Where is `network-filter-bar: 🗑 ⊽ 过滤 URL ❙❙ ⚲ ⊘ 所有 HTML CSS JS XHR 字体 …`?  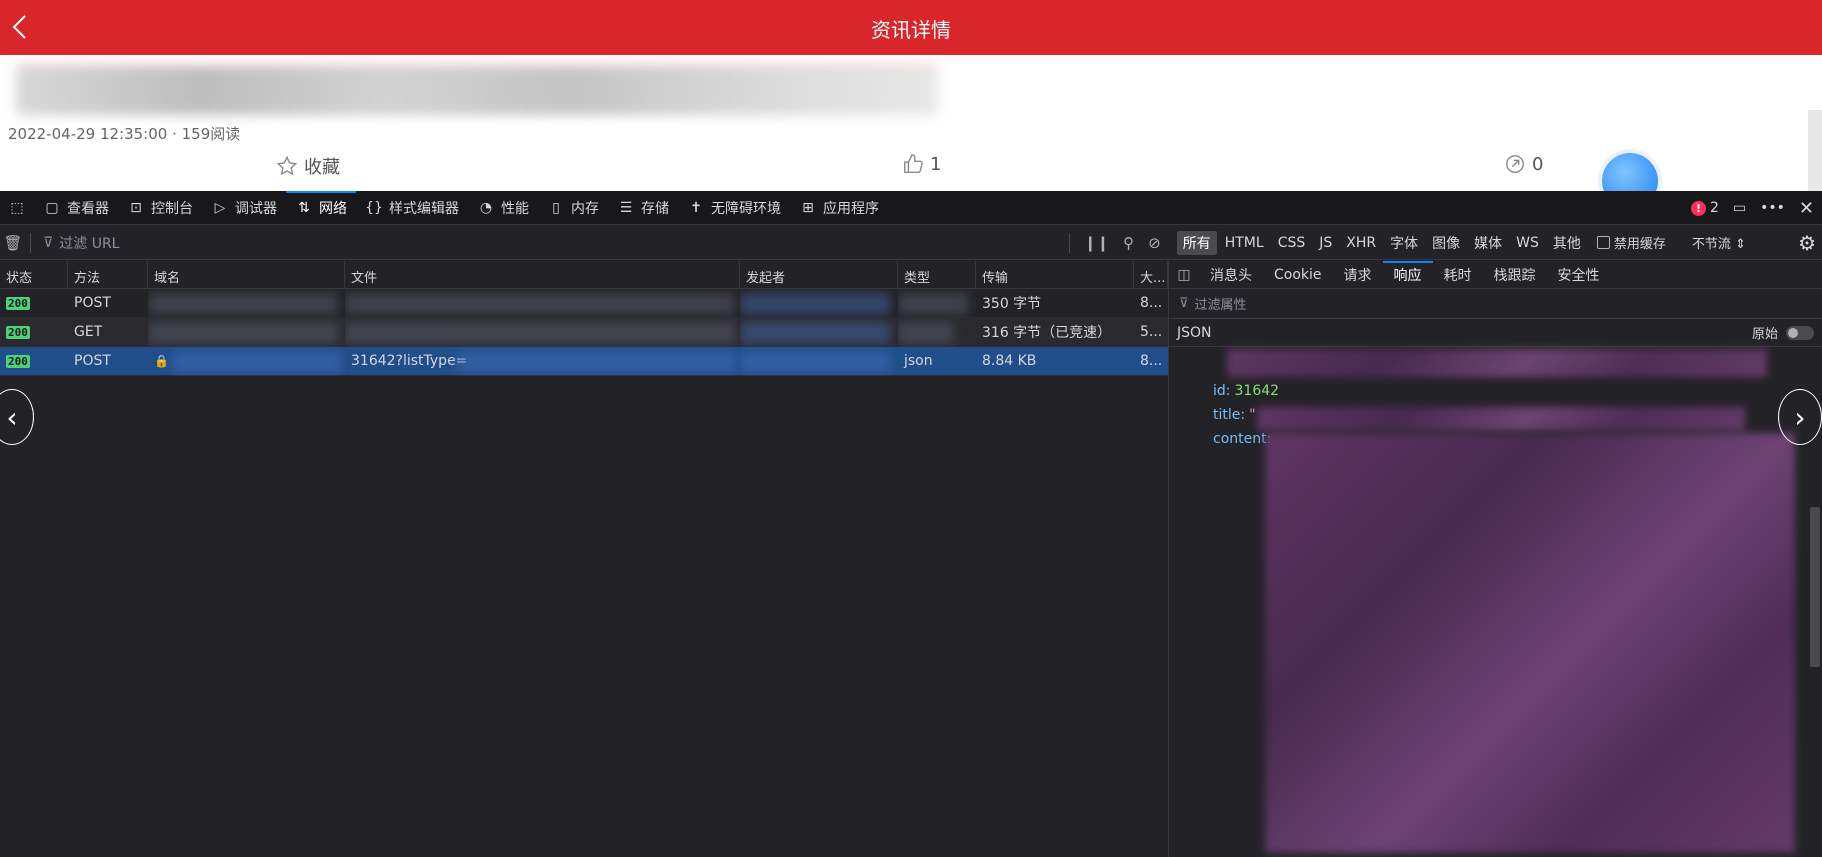 network-filter-bar: 🗑 ⊽ 过滤 URL ❙❙ ⚲ ⊘ 所有 HTML CSS JS XHR 字体 … is located at coordinates (911, 243).